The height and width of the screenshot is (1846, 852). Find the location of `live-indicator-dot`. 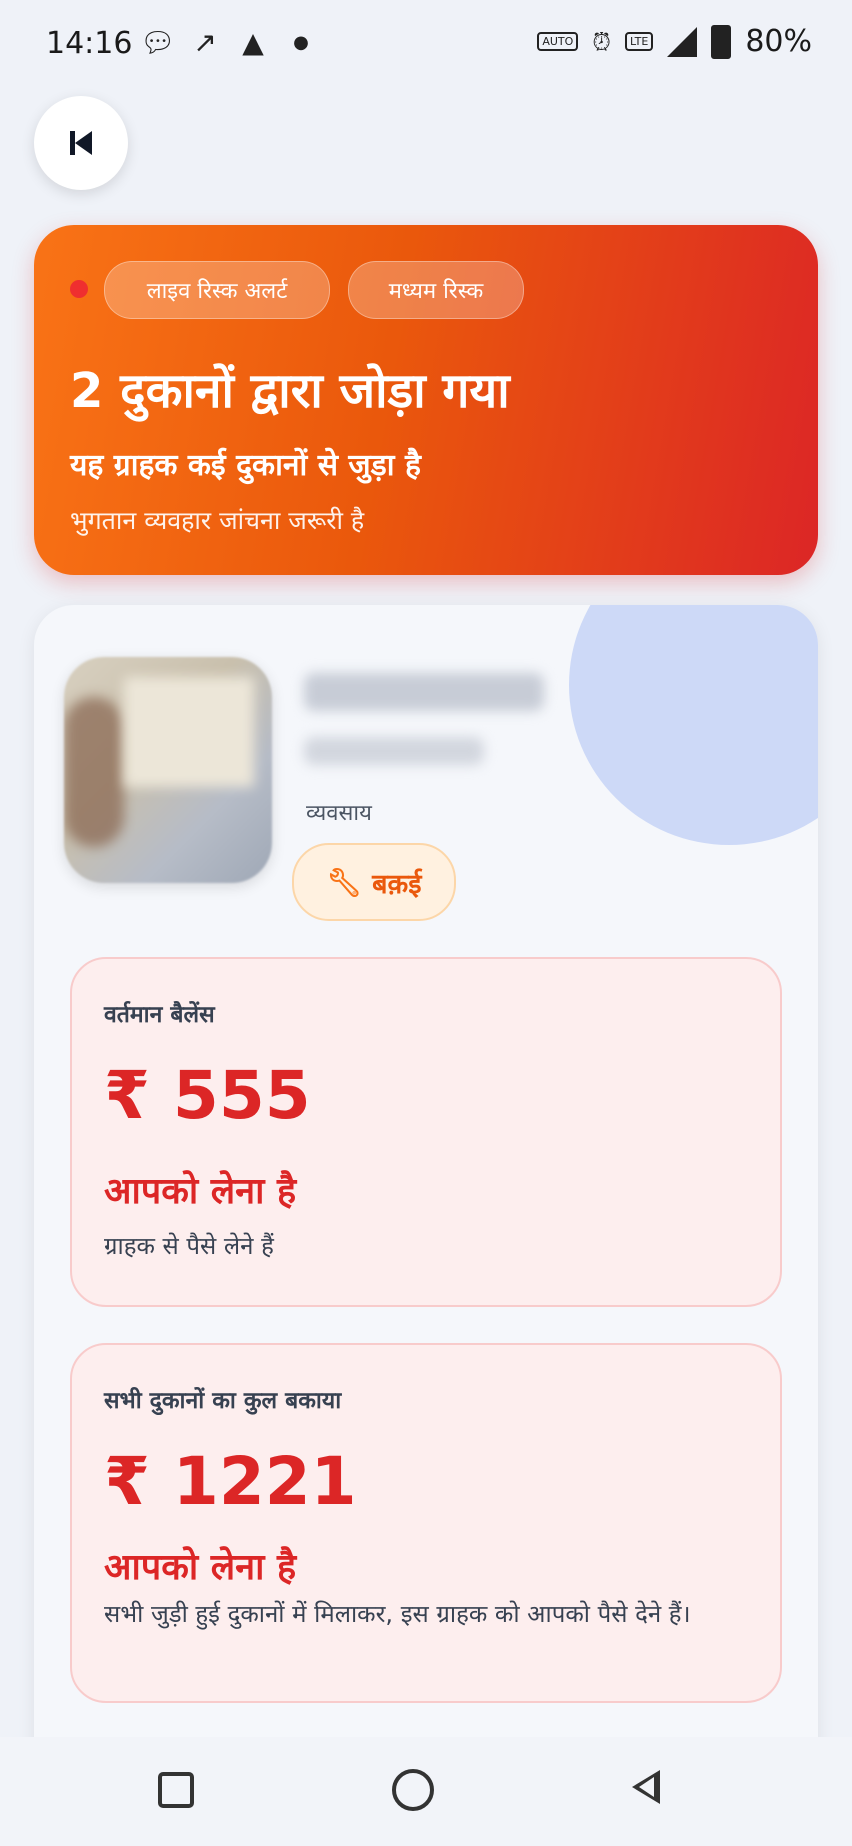

live-indicator-dot is located at coordinates (79, 289).